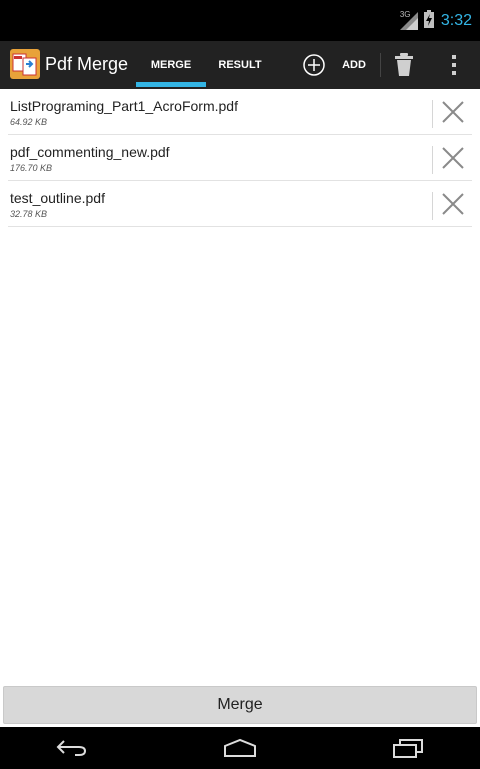  I want to click on add-button: ADD, so click(354, 65).